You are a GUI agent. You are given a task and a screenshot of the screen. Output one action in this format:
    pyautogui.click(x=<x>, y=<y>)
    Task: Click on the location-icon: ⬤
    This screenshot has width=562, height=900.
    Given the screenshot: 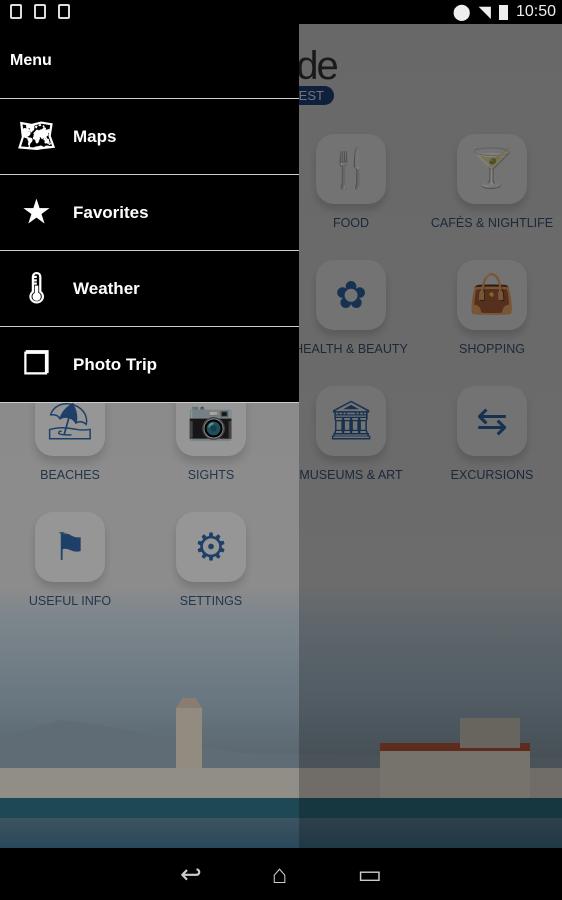 What is the action you would take?
    pyautogui.click(x=461, y=12)
    